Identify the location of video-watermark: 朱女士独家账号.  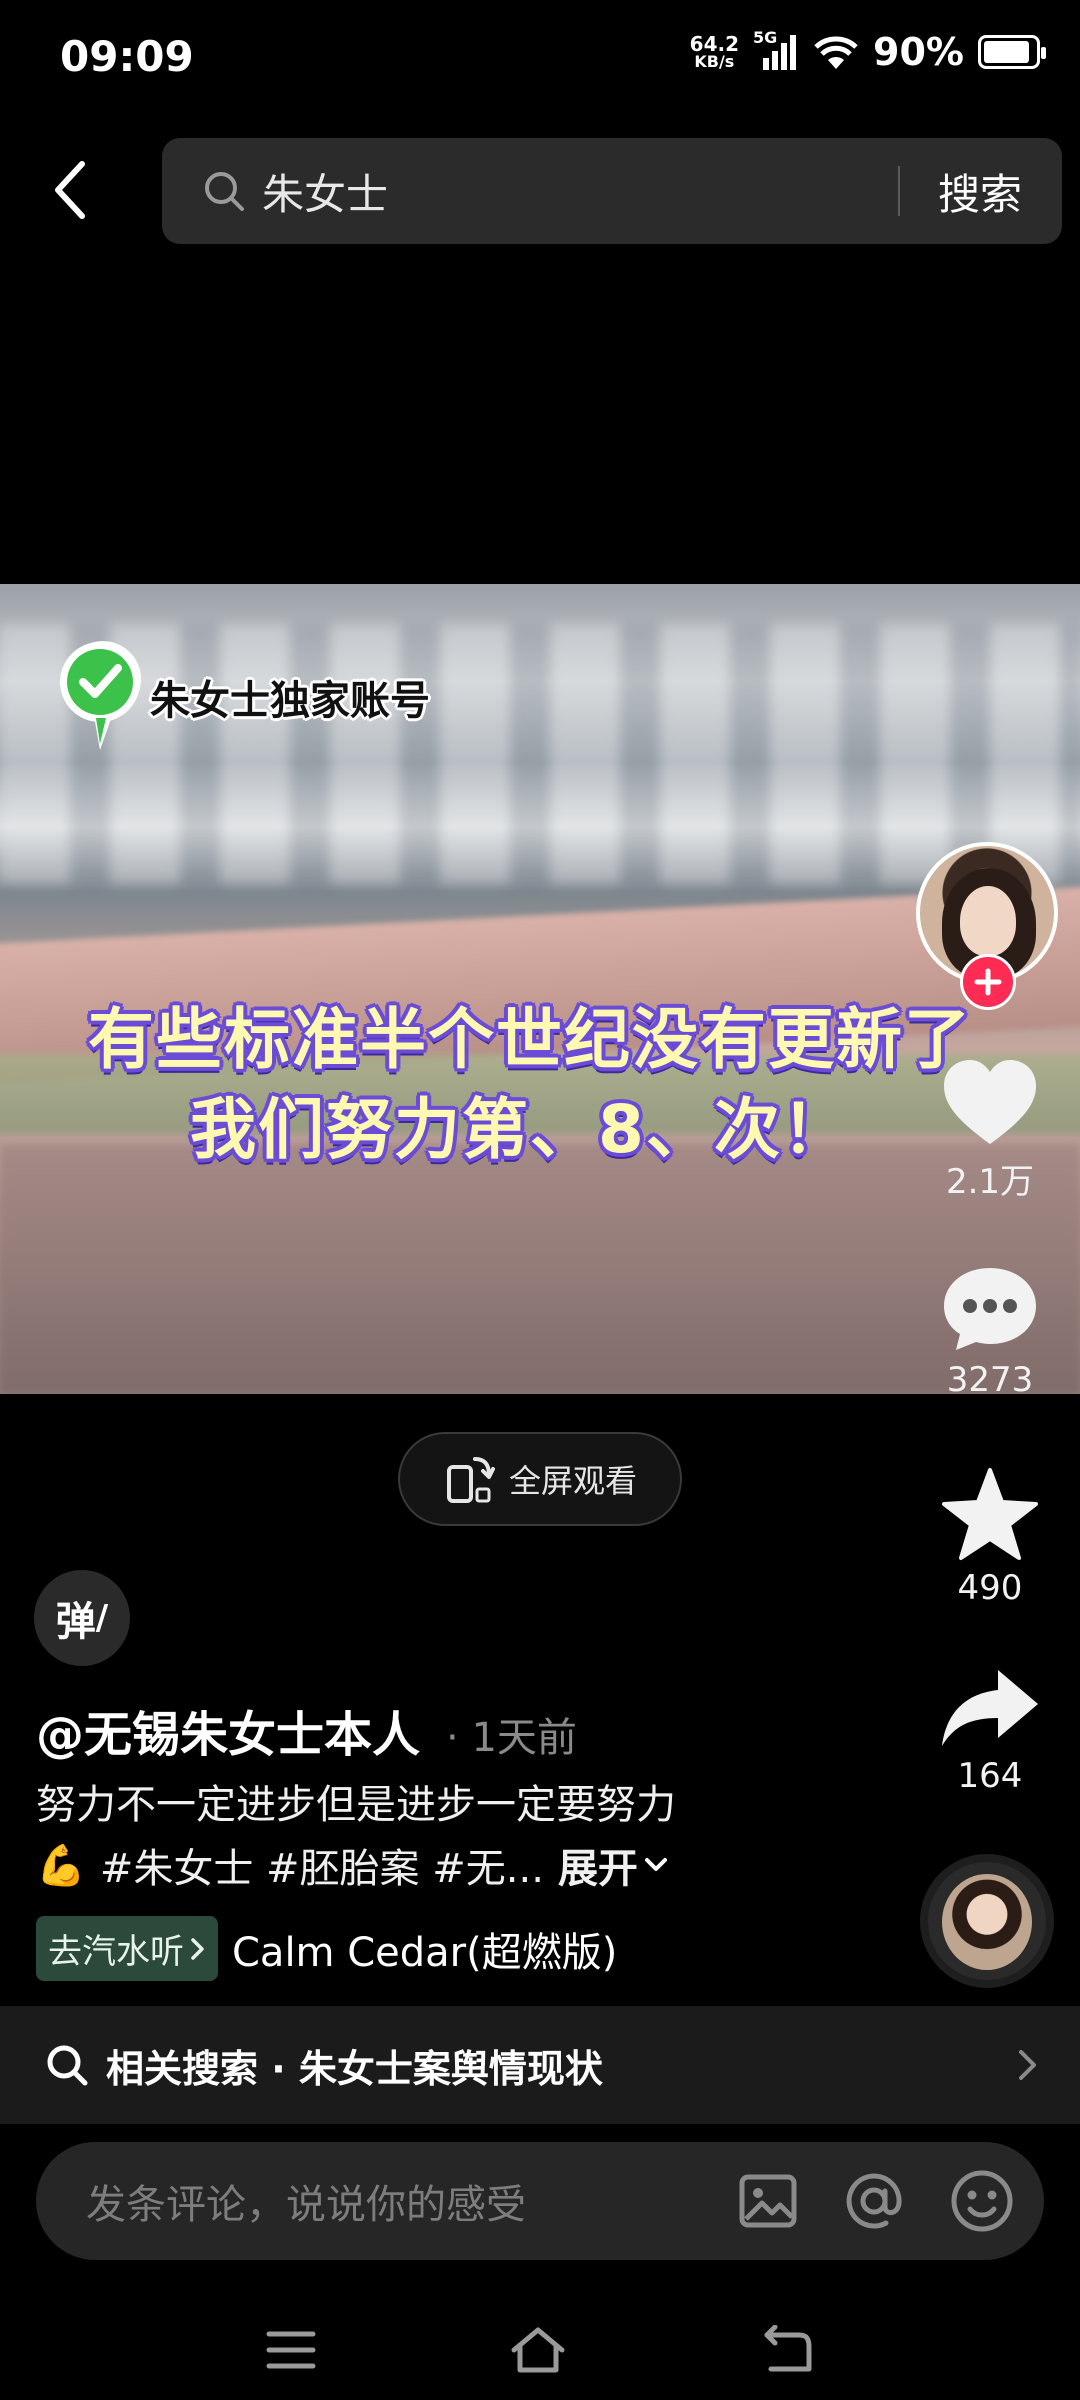
(243, 697).